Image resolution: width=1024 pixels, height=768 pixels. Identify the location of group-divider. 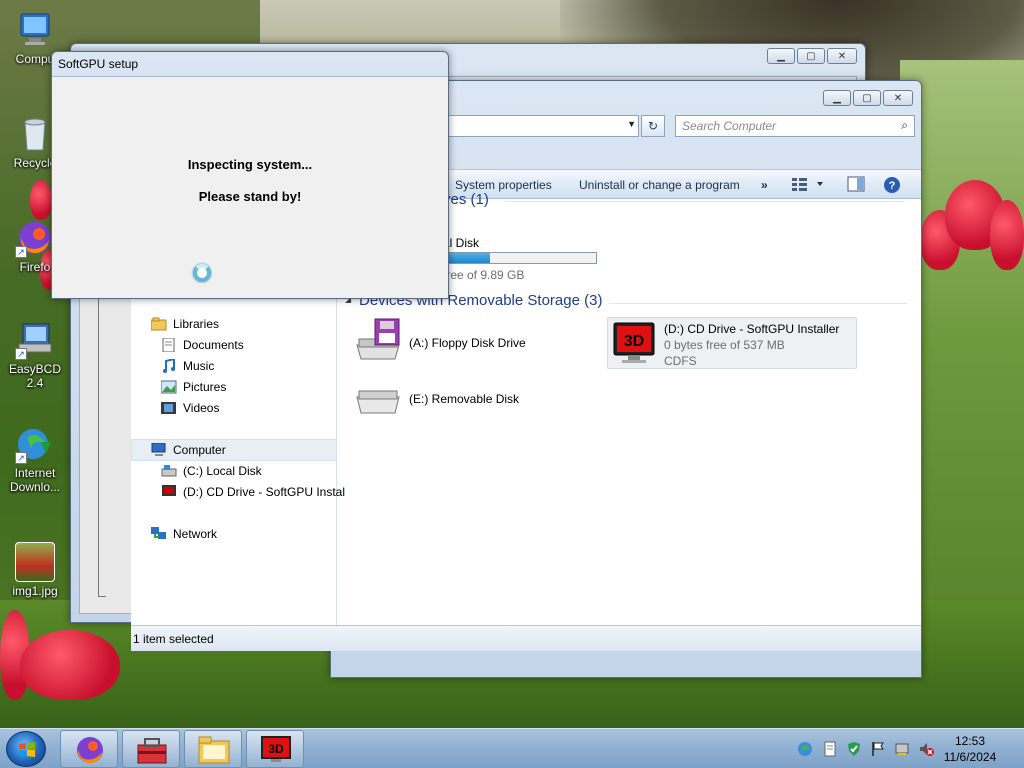
(758, 303).